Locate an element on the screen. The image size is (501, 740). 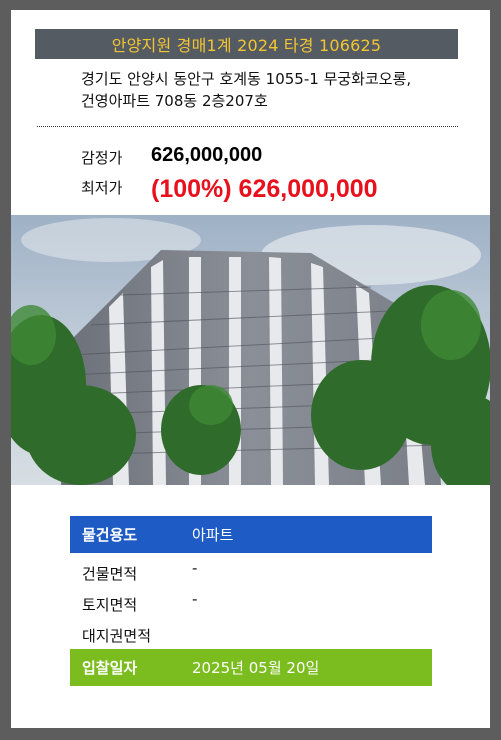
detail-row-land-right-area: 대지권면적 is located at coordinates (251, 635).